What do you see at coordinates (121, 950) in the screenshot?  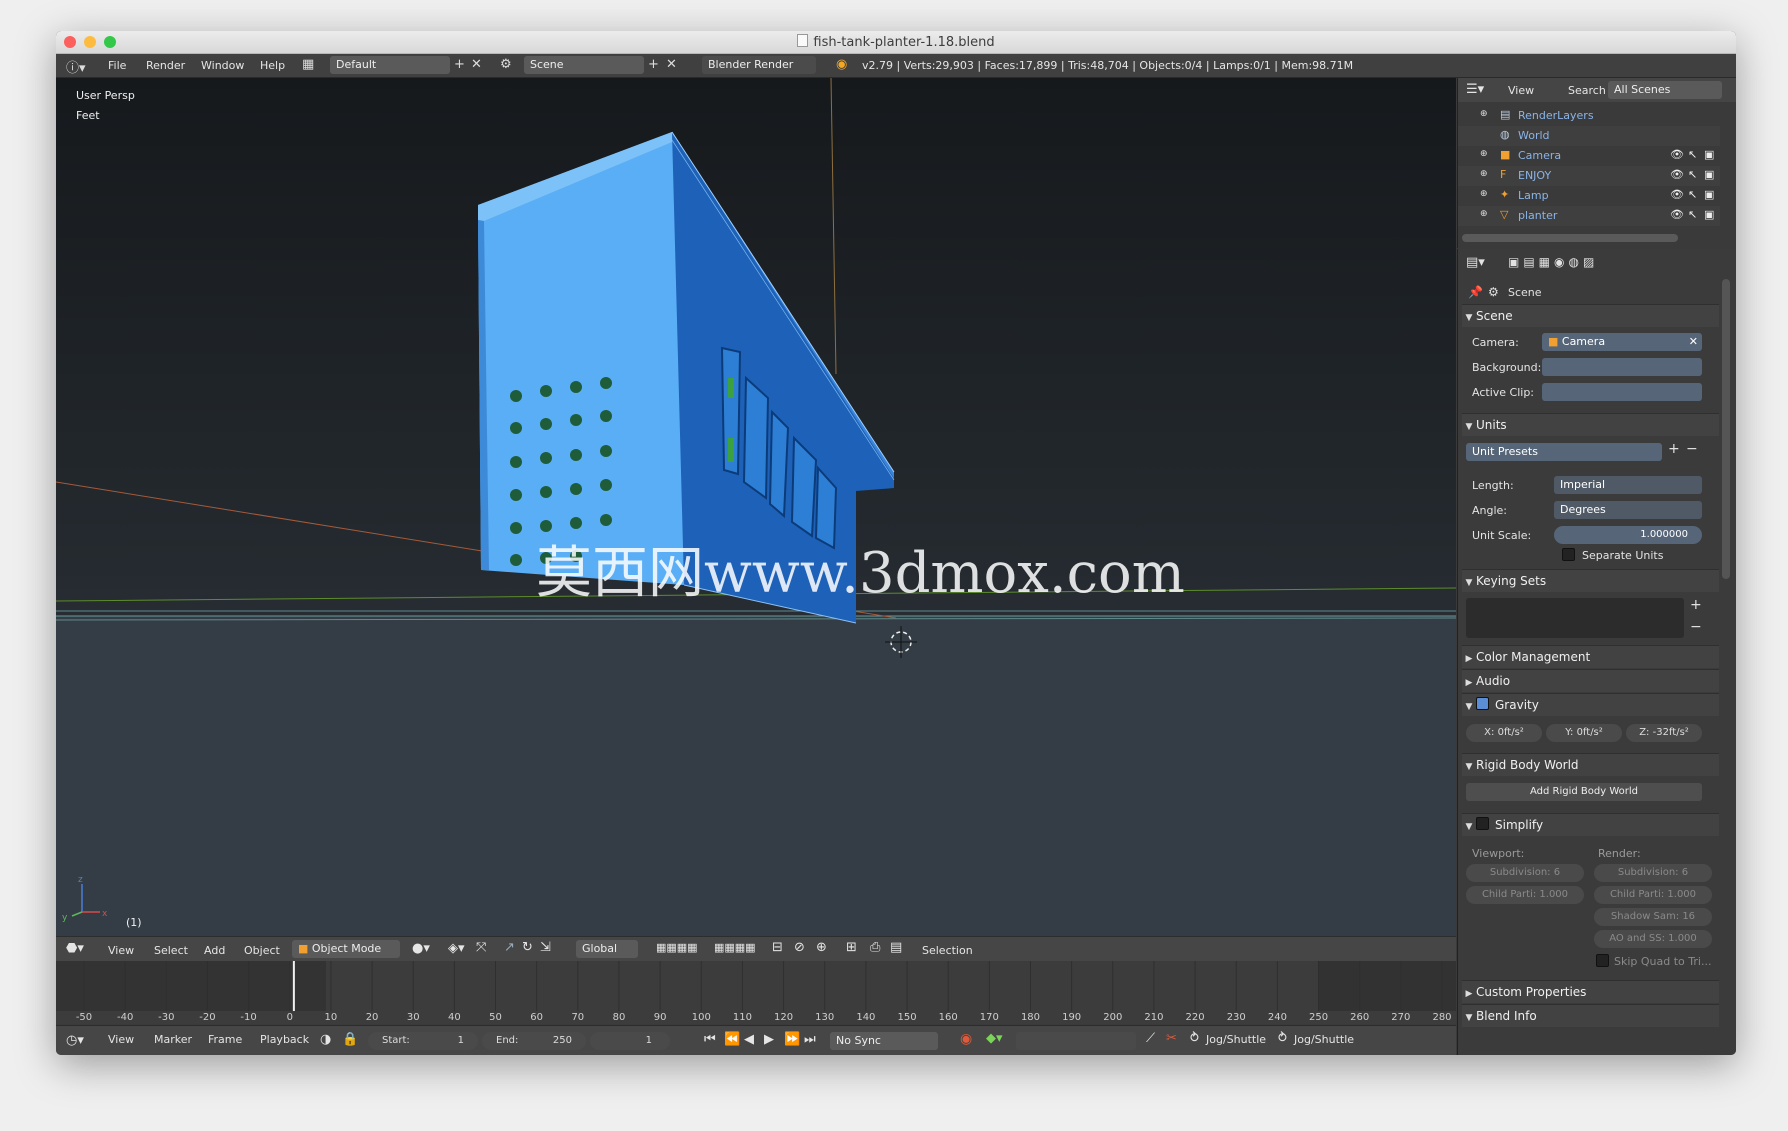 I see `view-menu: View` at bounding box center [121, 950].